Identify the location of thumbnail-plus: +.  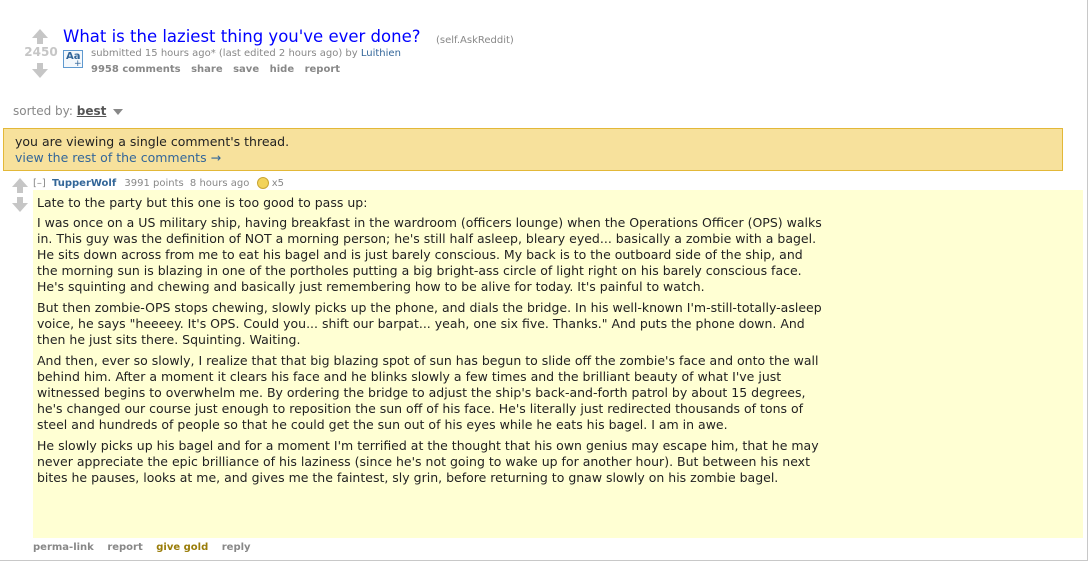
(78, 64).